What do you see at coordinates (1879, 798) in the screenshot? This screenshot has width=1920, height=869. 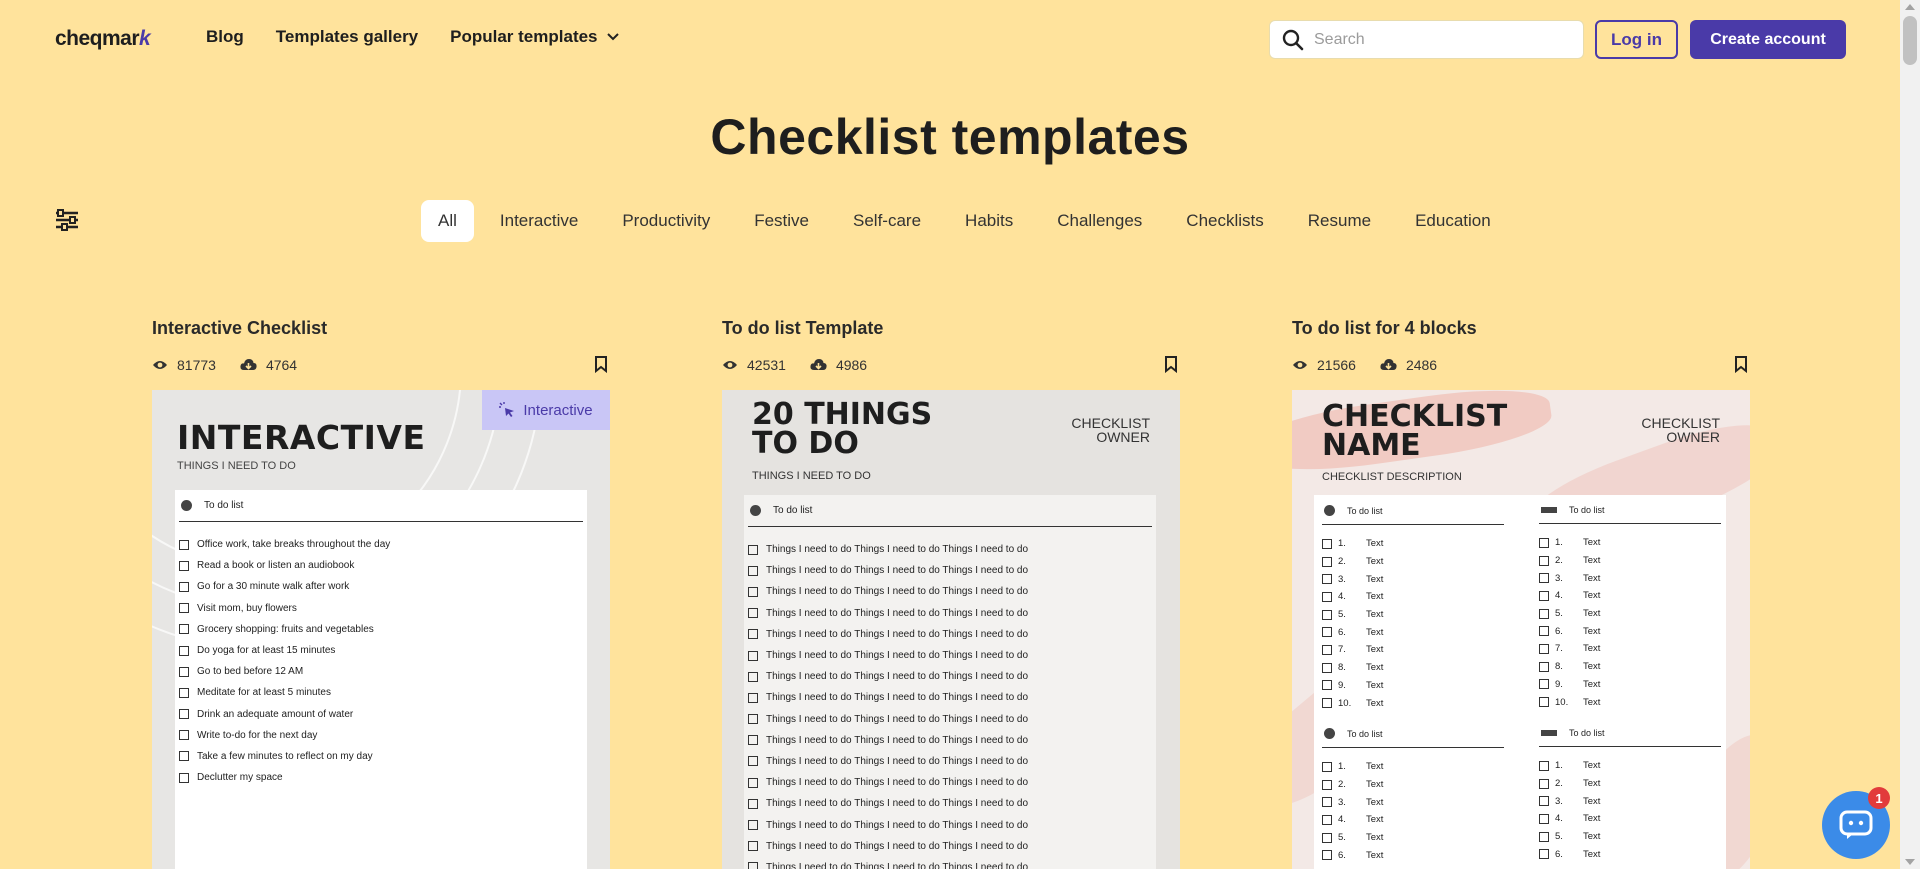 I see `unread-badge: 1` at bounding box center [1879, 798].